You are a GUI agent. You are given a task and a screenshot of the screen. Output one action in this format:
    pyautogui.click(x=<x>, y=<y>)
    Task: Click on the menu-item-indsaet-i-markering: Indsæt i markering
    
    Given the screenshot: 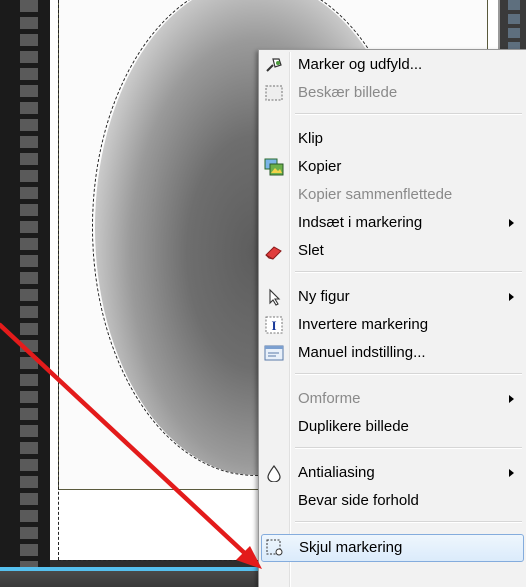 What is the action you would take?
    pyautogui.click(x=392, y=223)
    